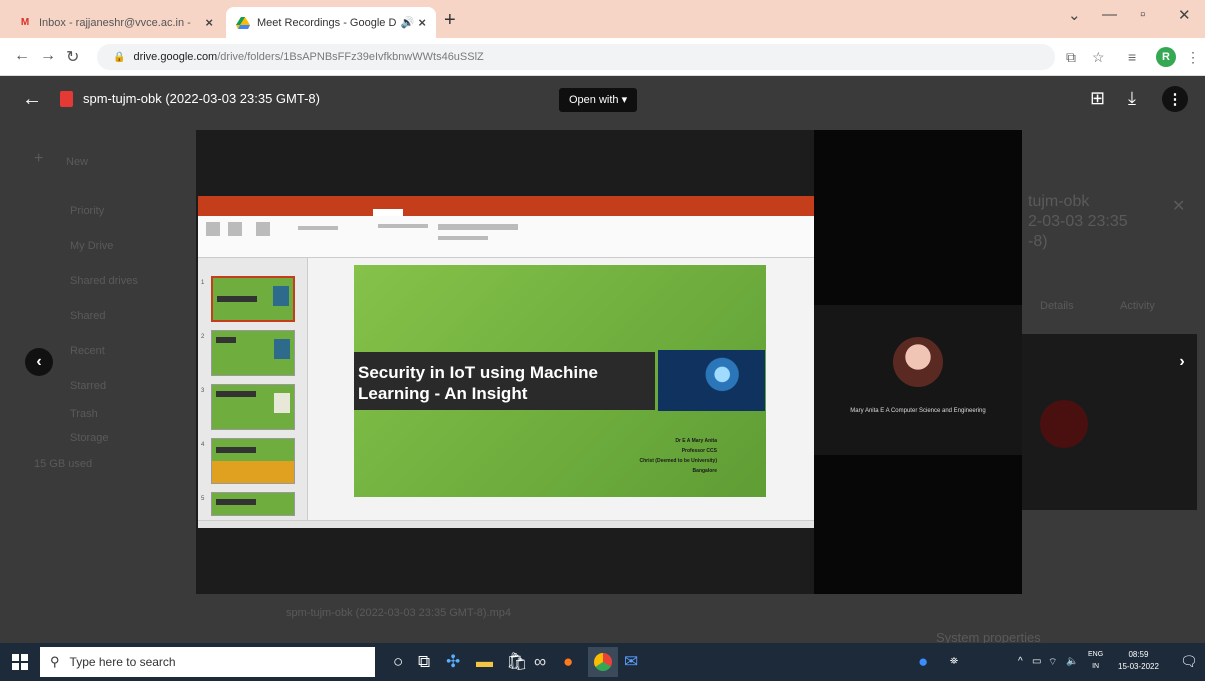 This screenshot has width=1205, height=681. What do you see at coordinates (398, 662) in the screenshot?
I see `cortana-icon: ○` at bounding box center [398, 662].